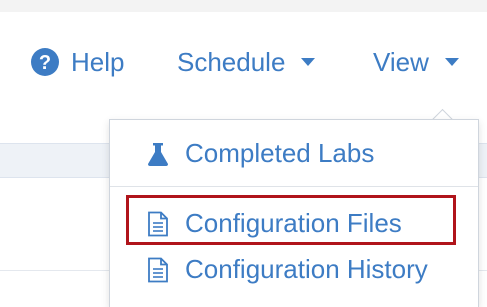  I want to click on nav-view-dropdown: View, so click(416, 62).